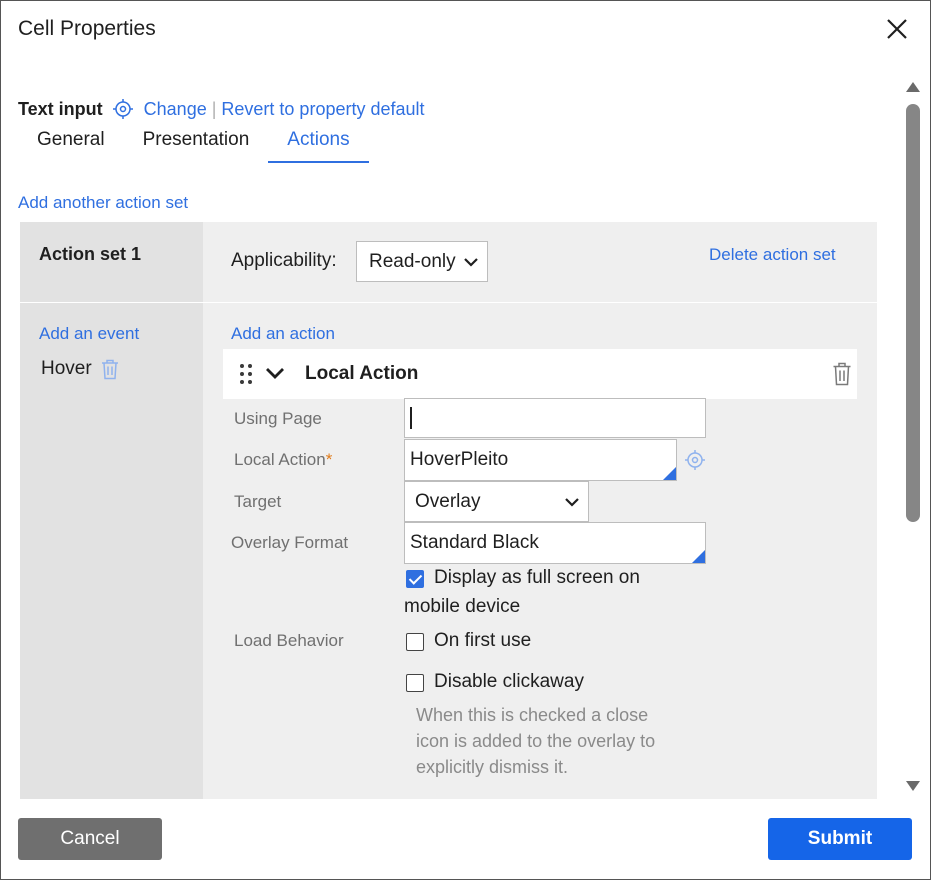 This screenshot has width=931, height=880. Describe the element at coordinates (415, 642) in the screenshot. I see `on-first-use-checkbox` at that location.